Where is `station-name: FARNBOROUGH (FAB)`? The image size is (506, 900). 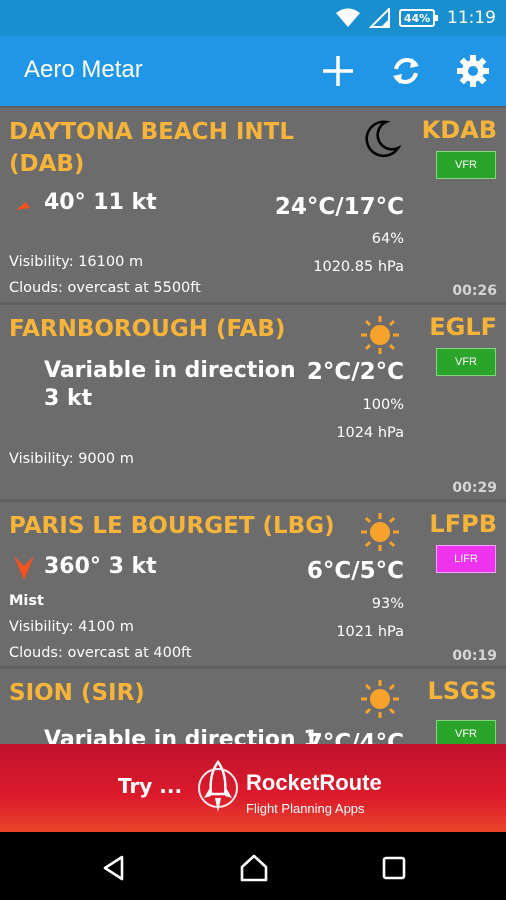
station-name: FARNBOROUGH (FAB) is located at coordinates (147, 329).